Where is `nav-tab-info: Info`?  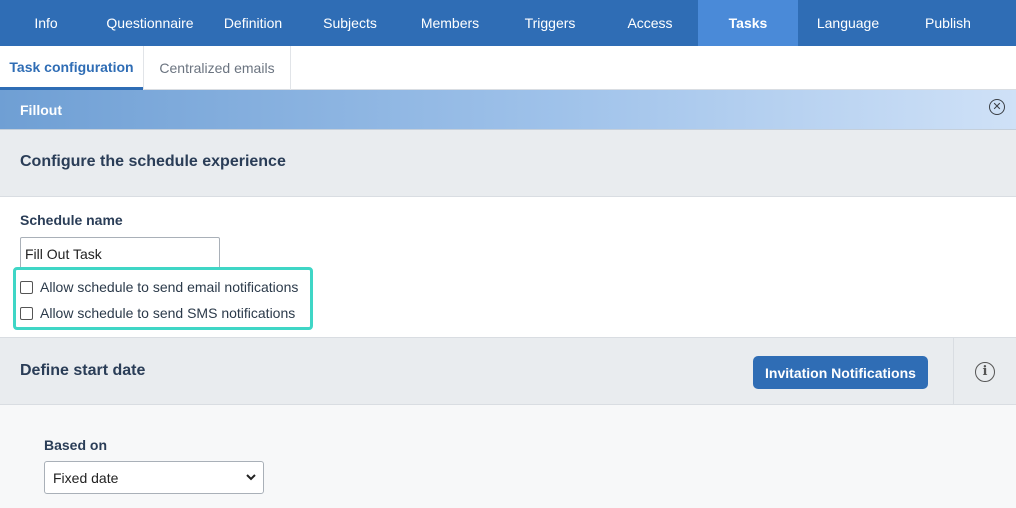 nav-tab-info: Info is located at coordinates (46, 23).